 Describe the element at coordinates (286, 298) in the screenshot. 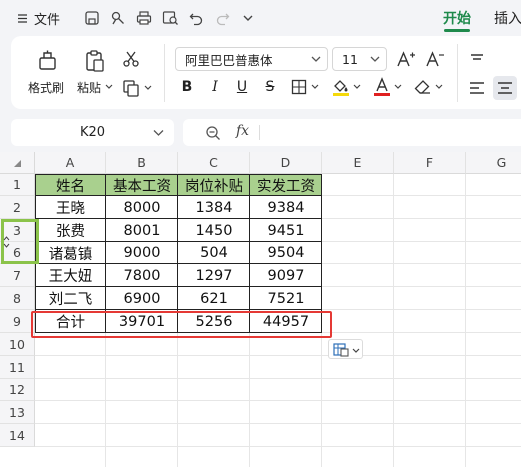

I see `table-cell: 7521` at that location.